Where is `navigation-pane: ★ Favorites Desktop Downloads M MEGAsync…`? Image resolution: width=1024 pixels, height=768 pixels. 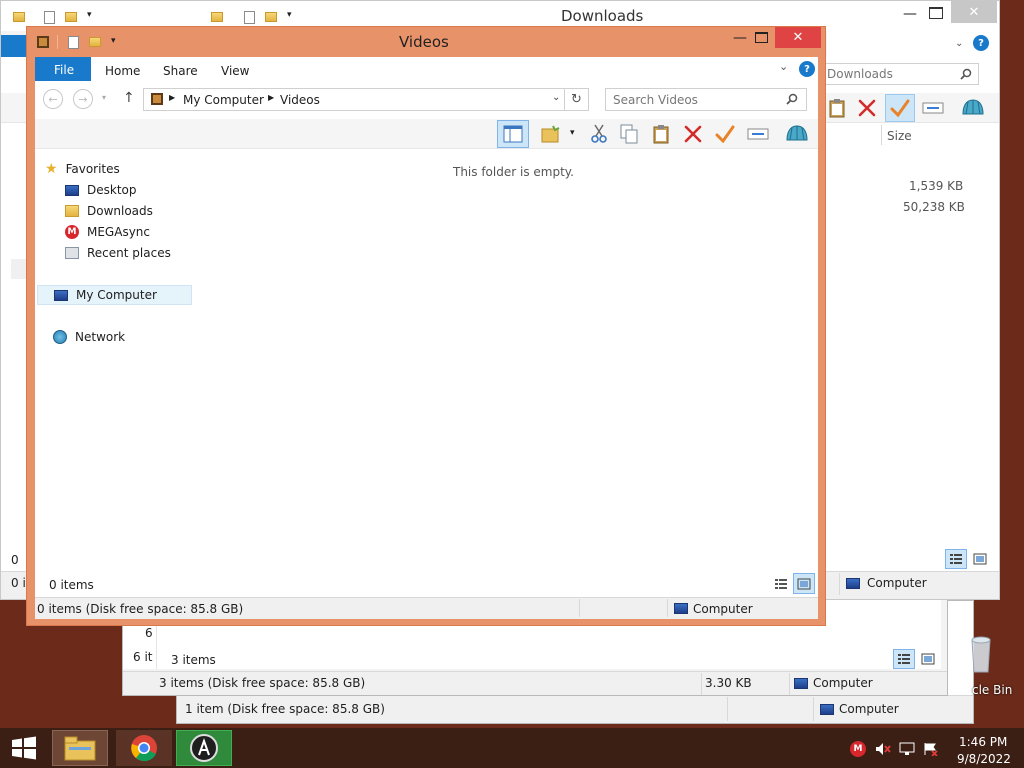 navigation-pane: ★ Favorites Desktop Downloads M MEGAsync… is located at coordinates (115, 373).